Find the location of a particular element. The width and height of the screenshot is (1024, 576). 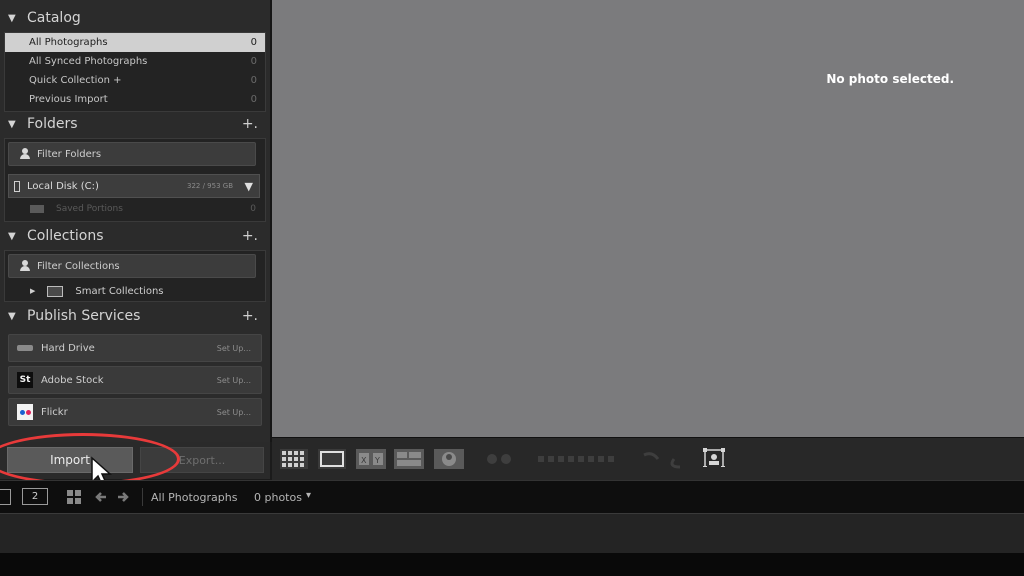

adobe-stock-icon: St is located at coordinates (25, 380).